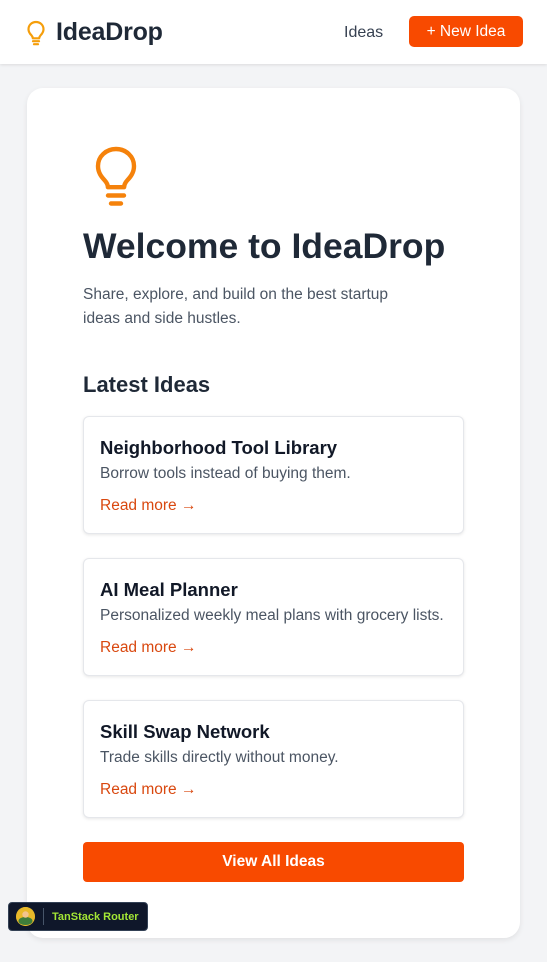  I want to click on idea-title: Skill Swap Network, so click(185, 731).